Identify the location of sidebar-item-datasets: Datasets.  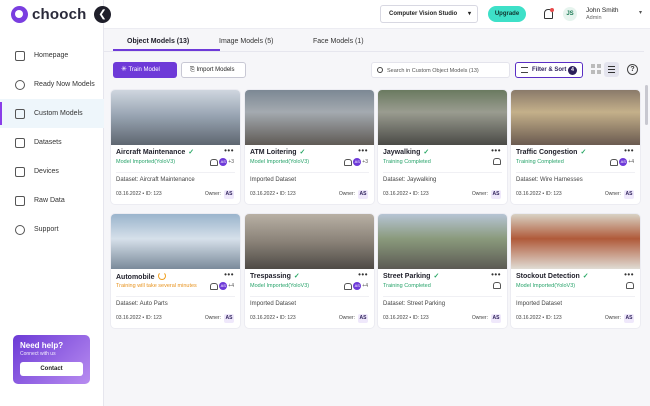
(52, 142).